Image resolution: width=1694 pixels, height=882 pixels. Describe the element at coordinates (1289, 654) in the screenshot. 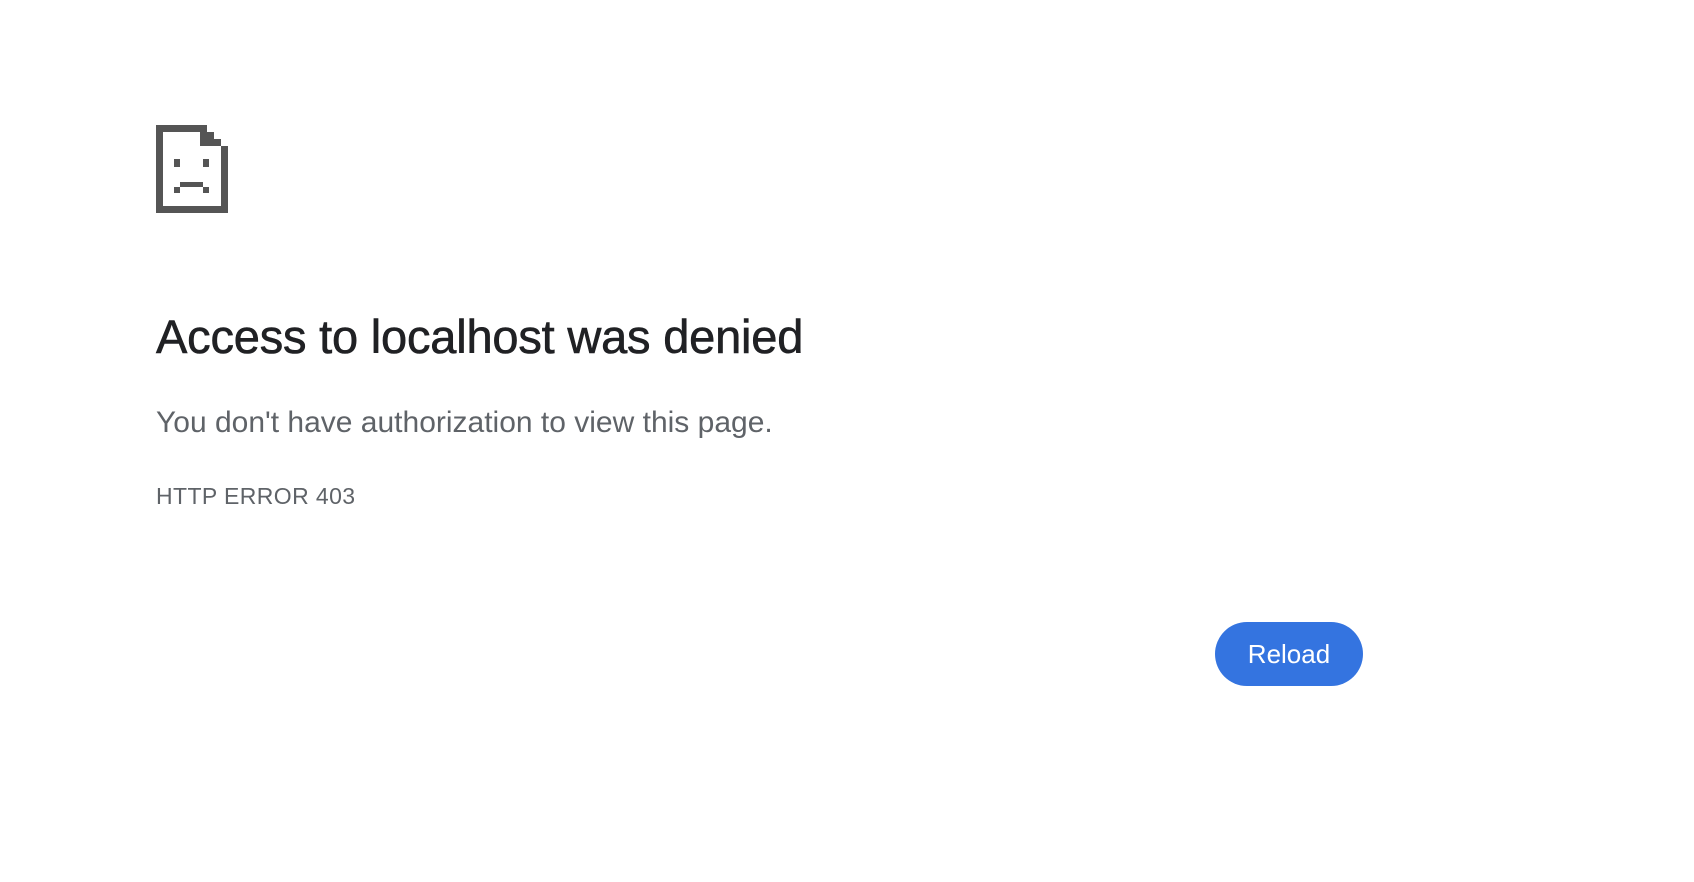

I see `reload-button: Reload` at that location.